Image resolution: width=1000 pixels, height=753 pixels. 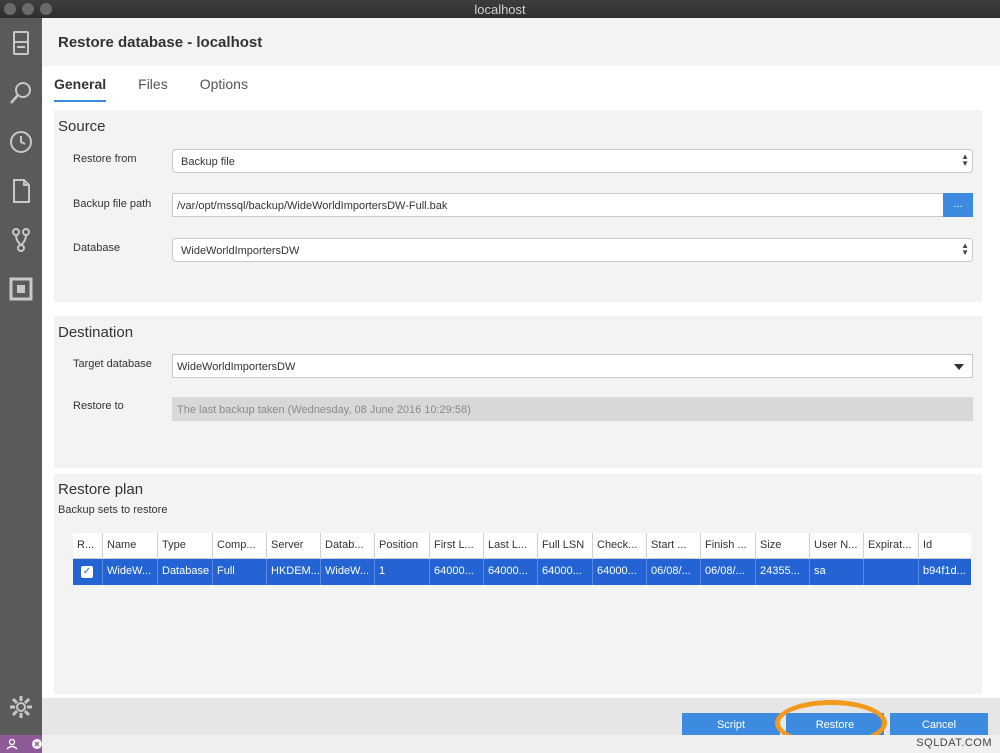 What do you see at coordinates (21, 43) in the screenshot?
I see `servers-icon` at bounding box center [21, 43].